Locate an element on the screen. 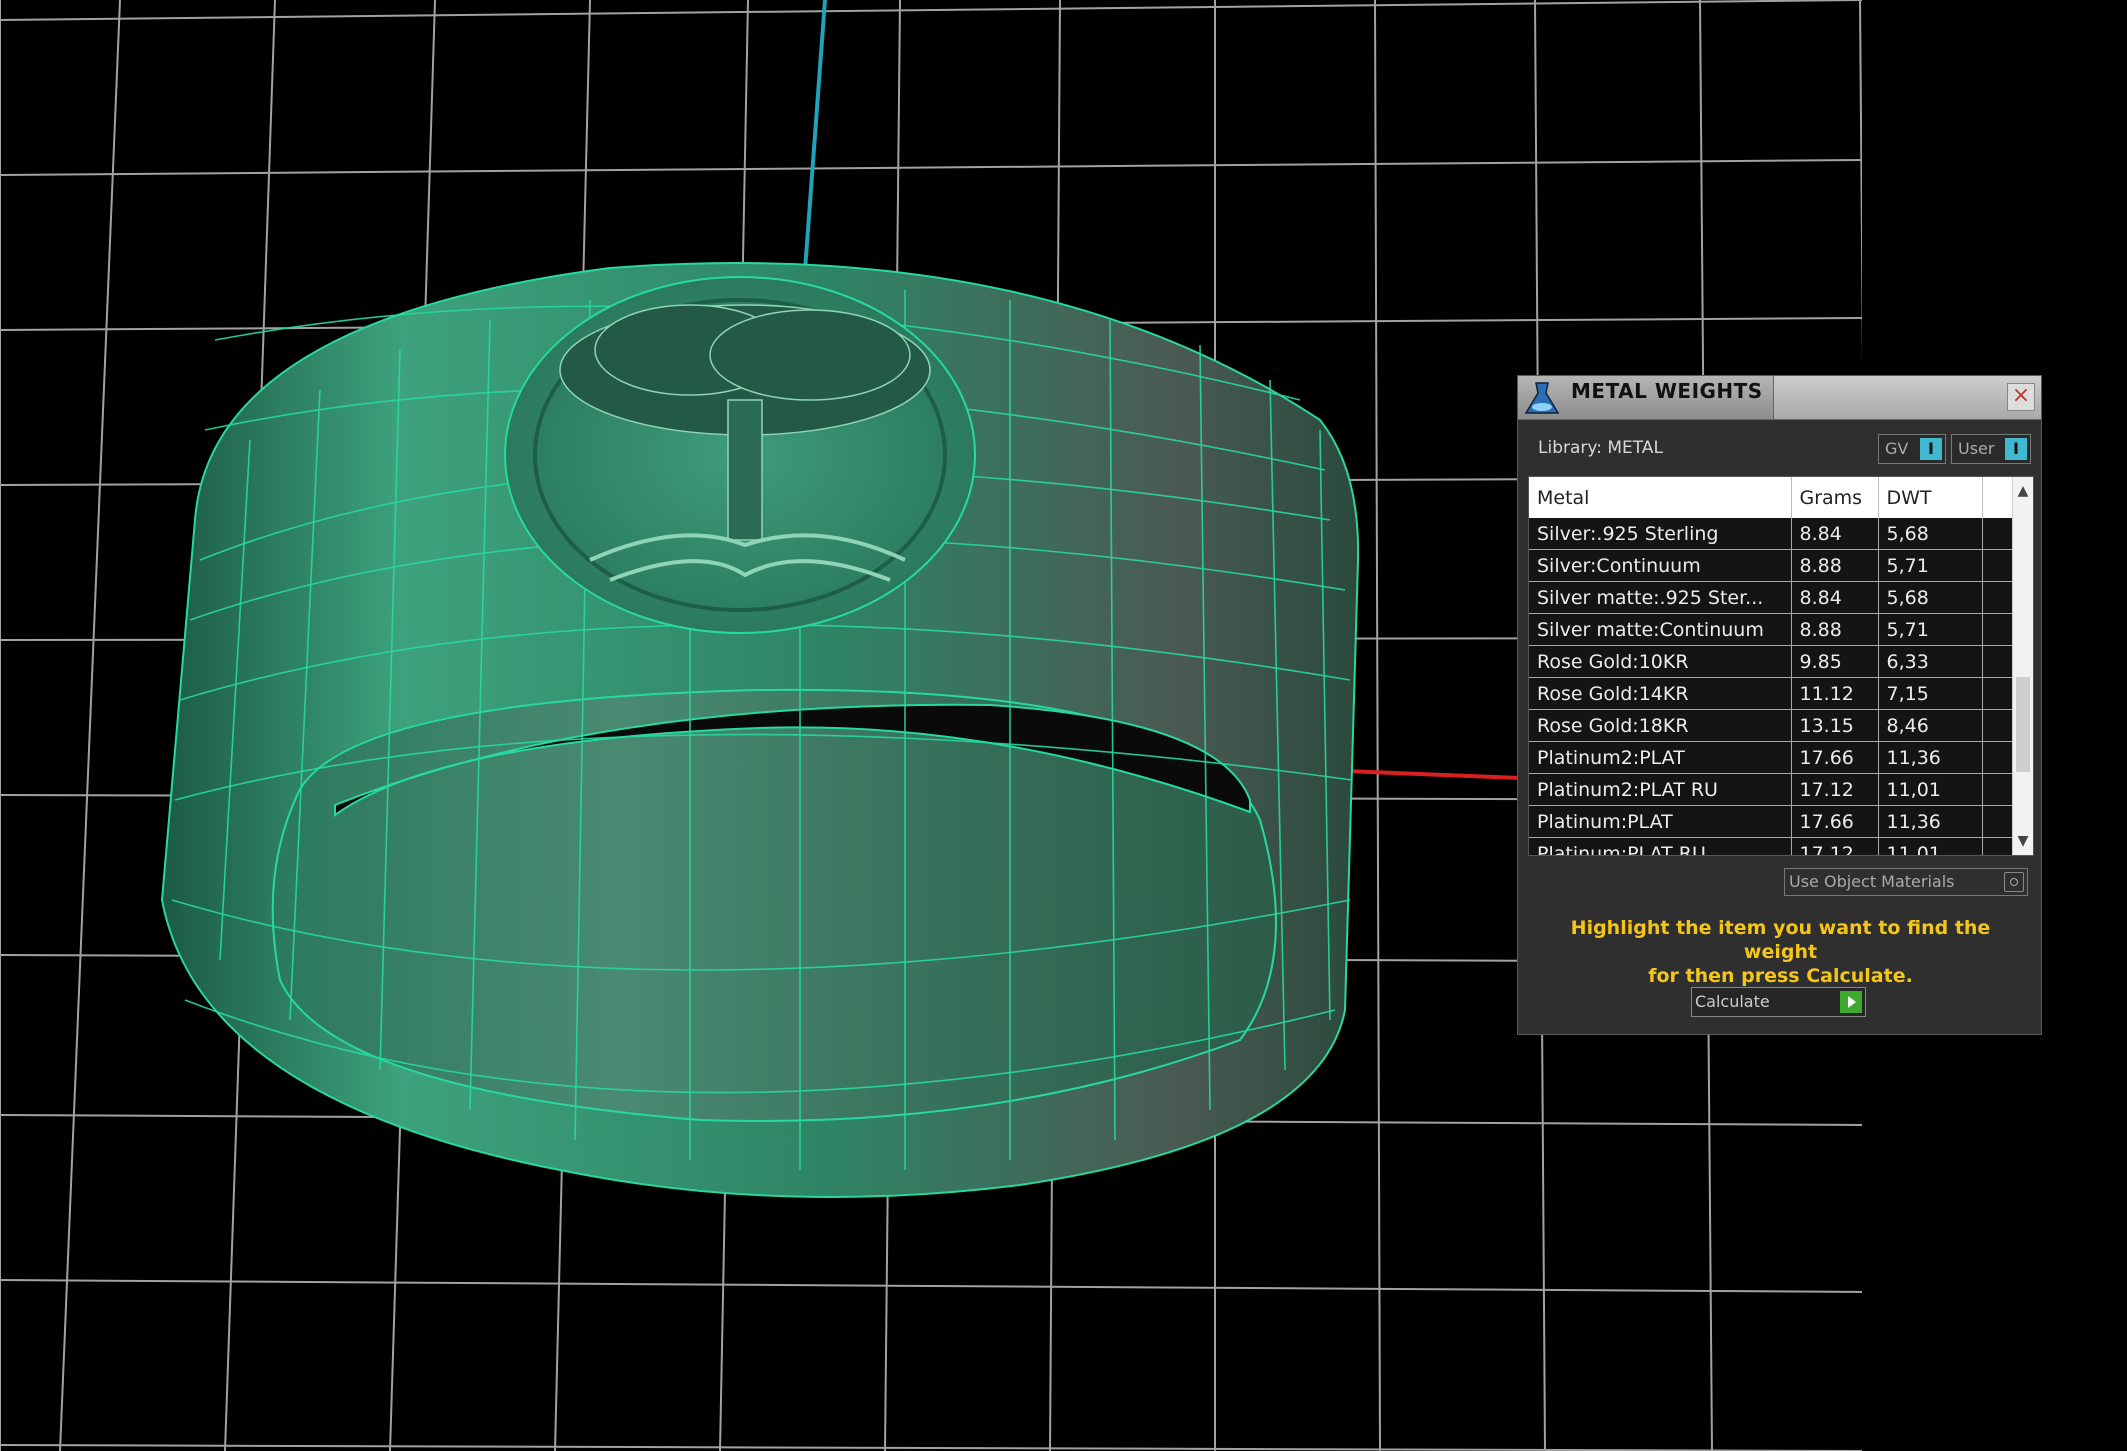 This screenshot has height=1451, width=2127. cell-metal: Silver:.925 Sterling is located at coordinates (1660, 534).